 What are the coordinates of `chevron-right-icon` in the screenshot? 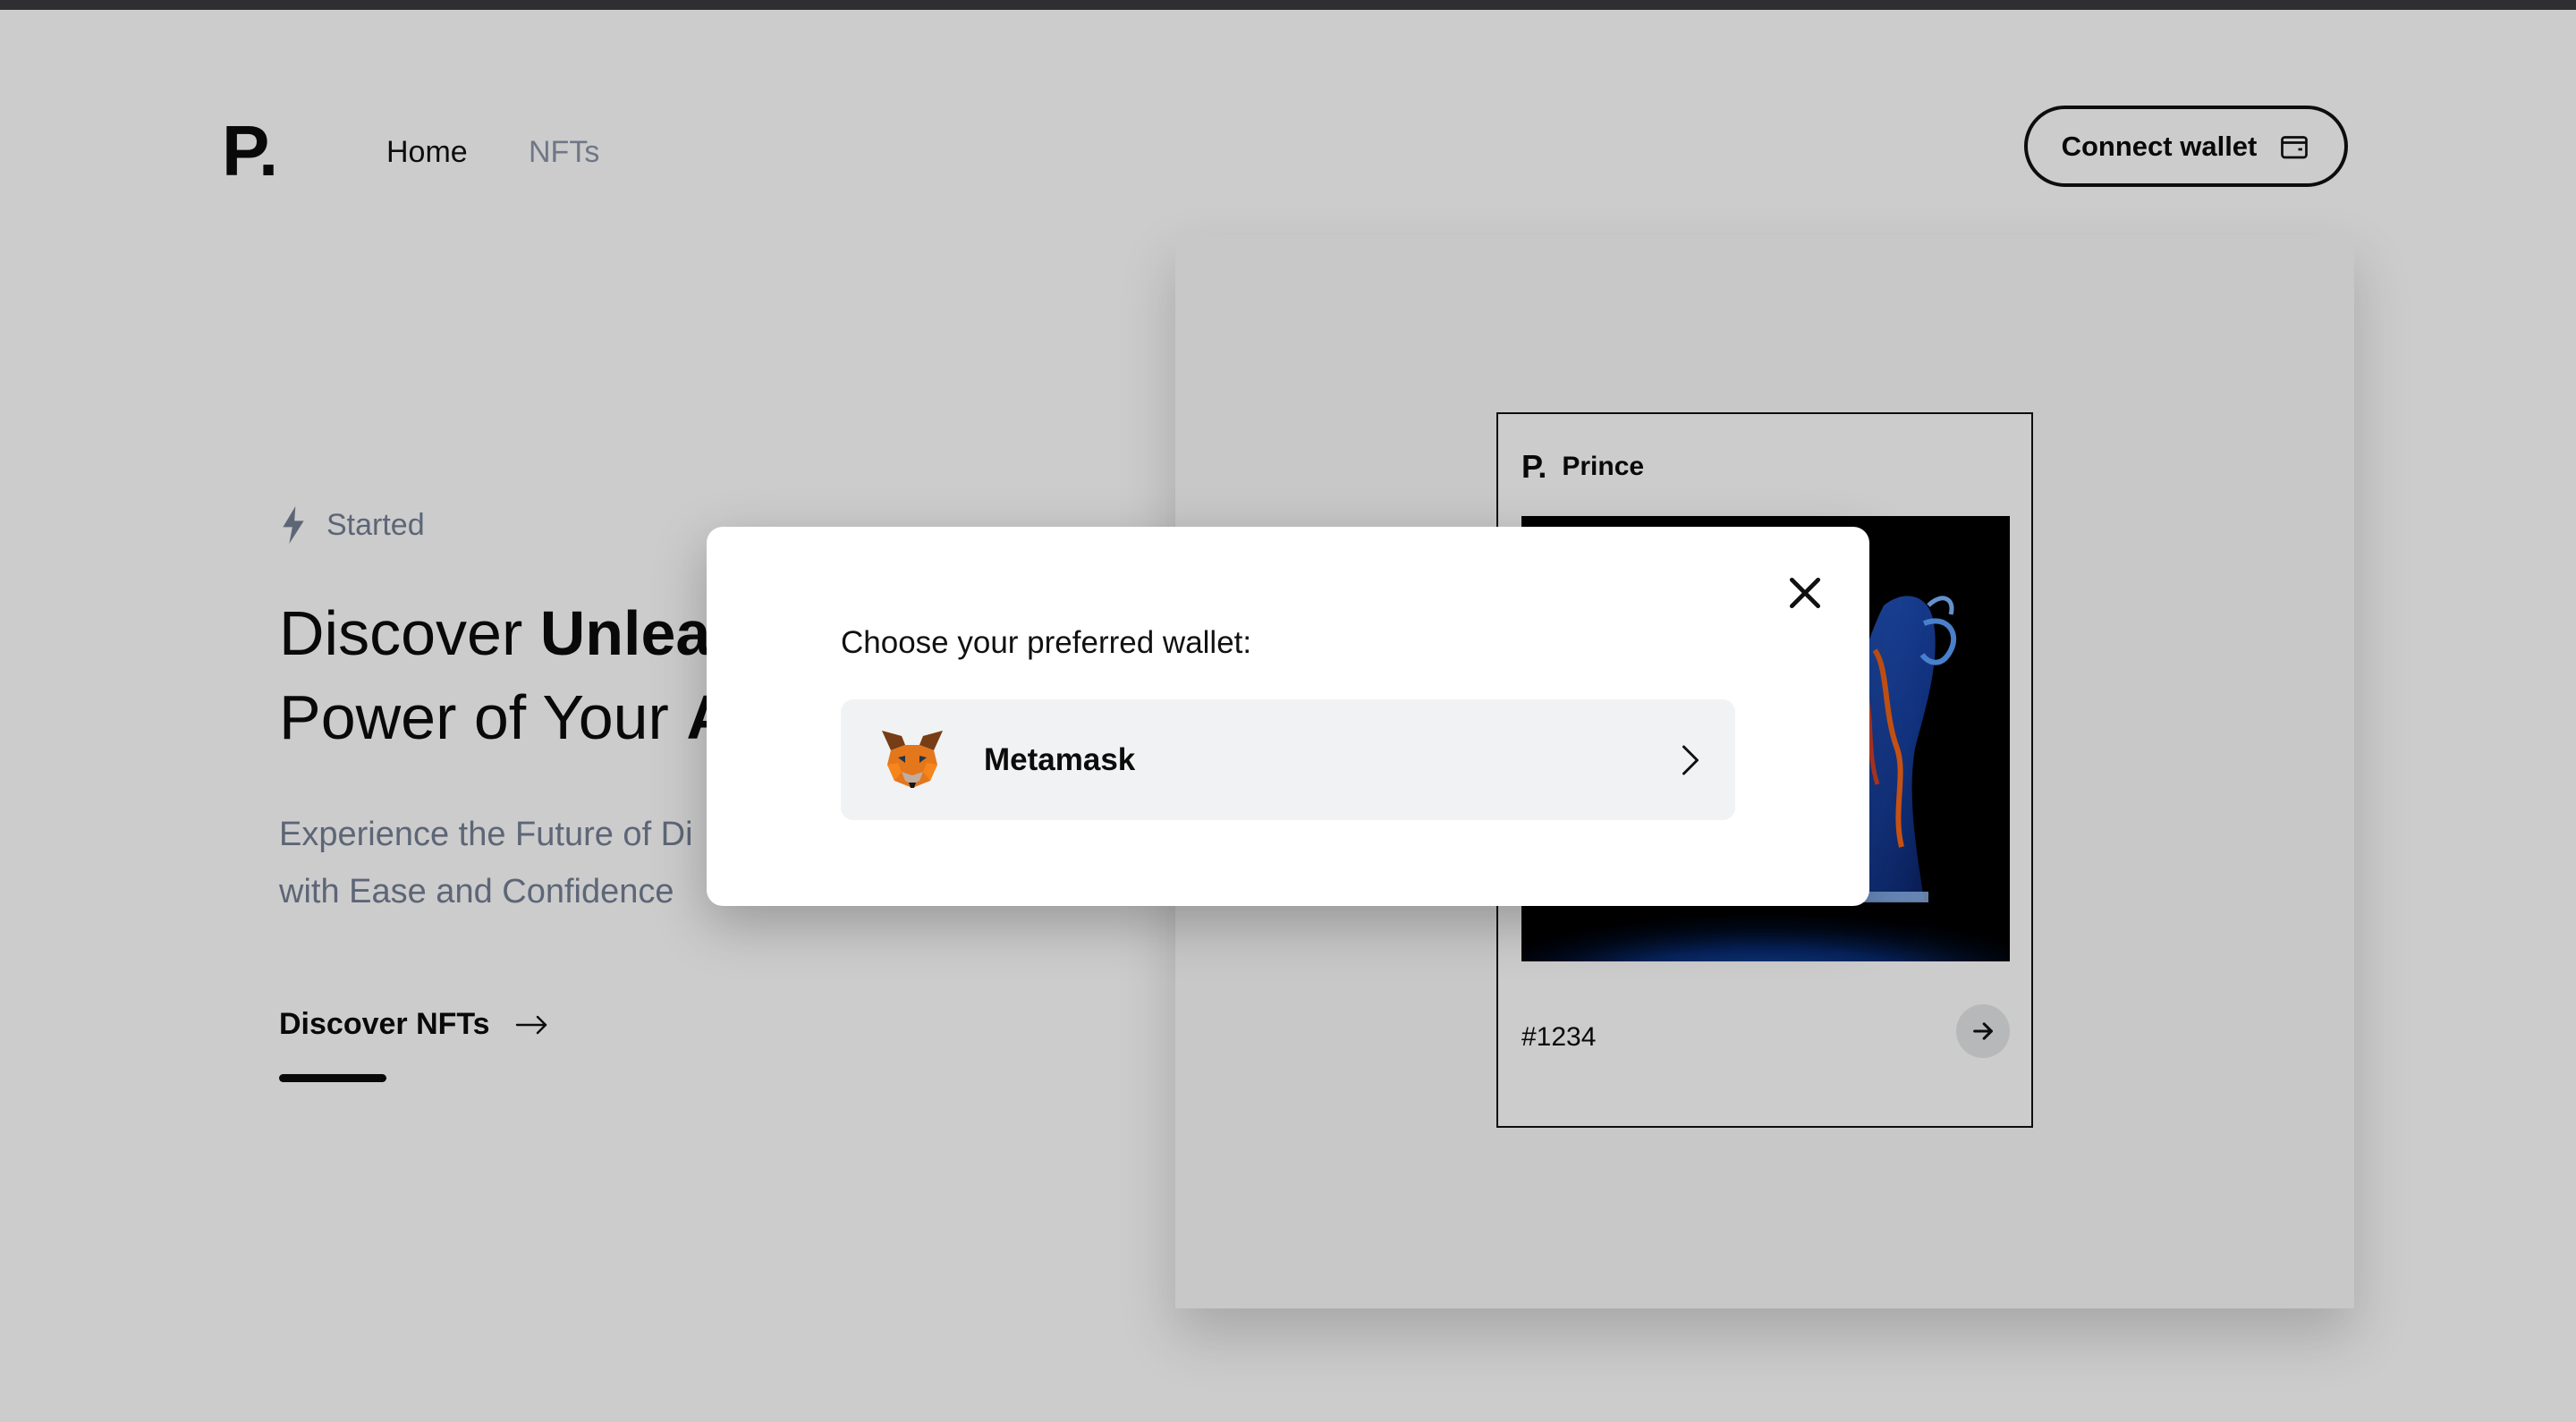 It's located at (1690, 759).